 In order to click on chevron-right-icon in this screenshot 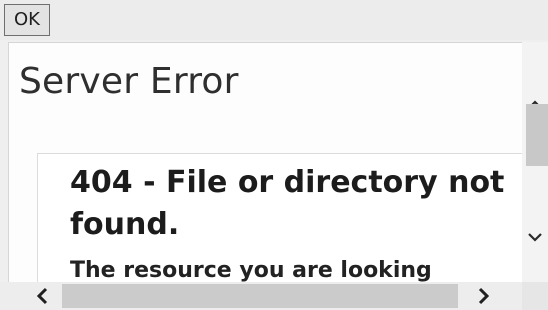, I will do `click(483, 296)`.